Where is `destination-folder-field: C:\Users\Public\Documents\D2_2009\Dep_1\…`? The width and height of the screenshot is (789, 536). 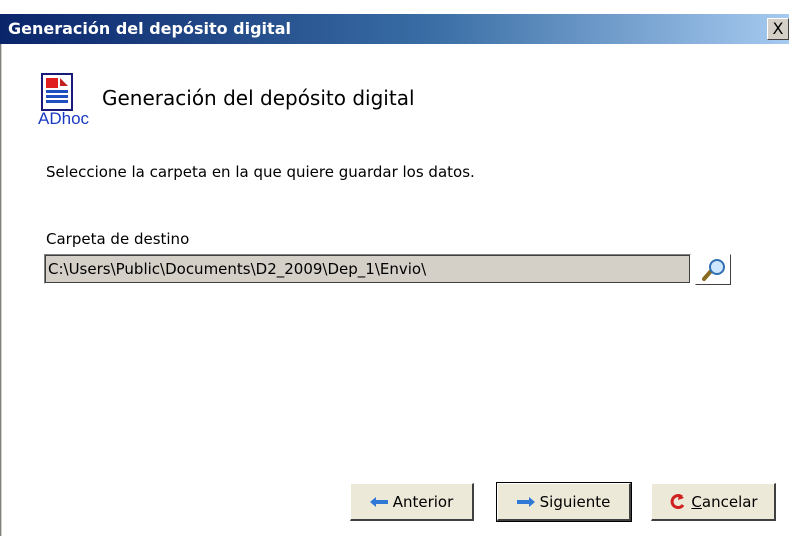 destination-folder-field: C:\Users\Public\Documents\D2_2009\Dep_1\… is located at coordinates (367, 269).